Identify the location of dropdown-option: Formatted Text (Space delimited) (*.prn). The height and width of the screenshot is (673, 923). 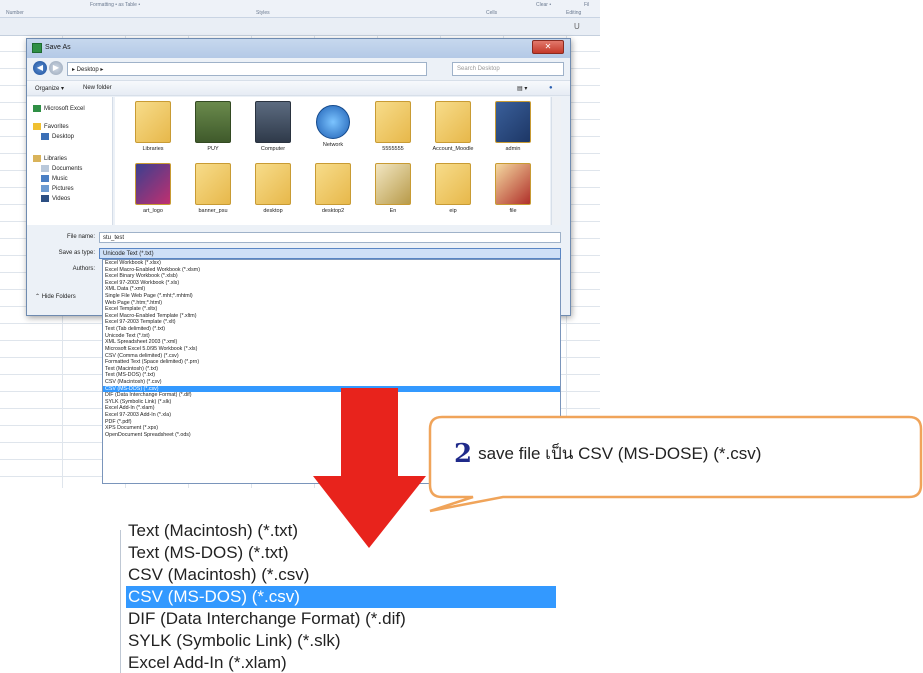
(331, 362).